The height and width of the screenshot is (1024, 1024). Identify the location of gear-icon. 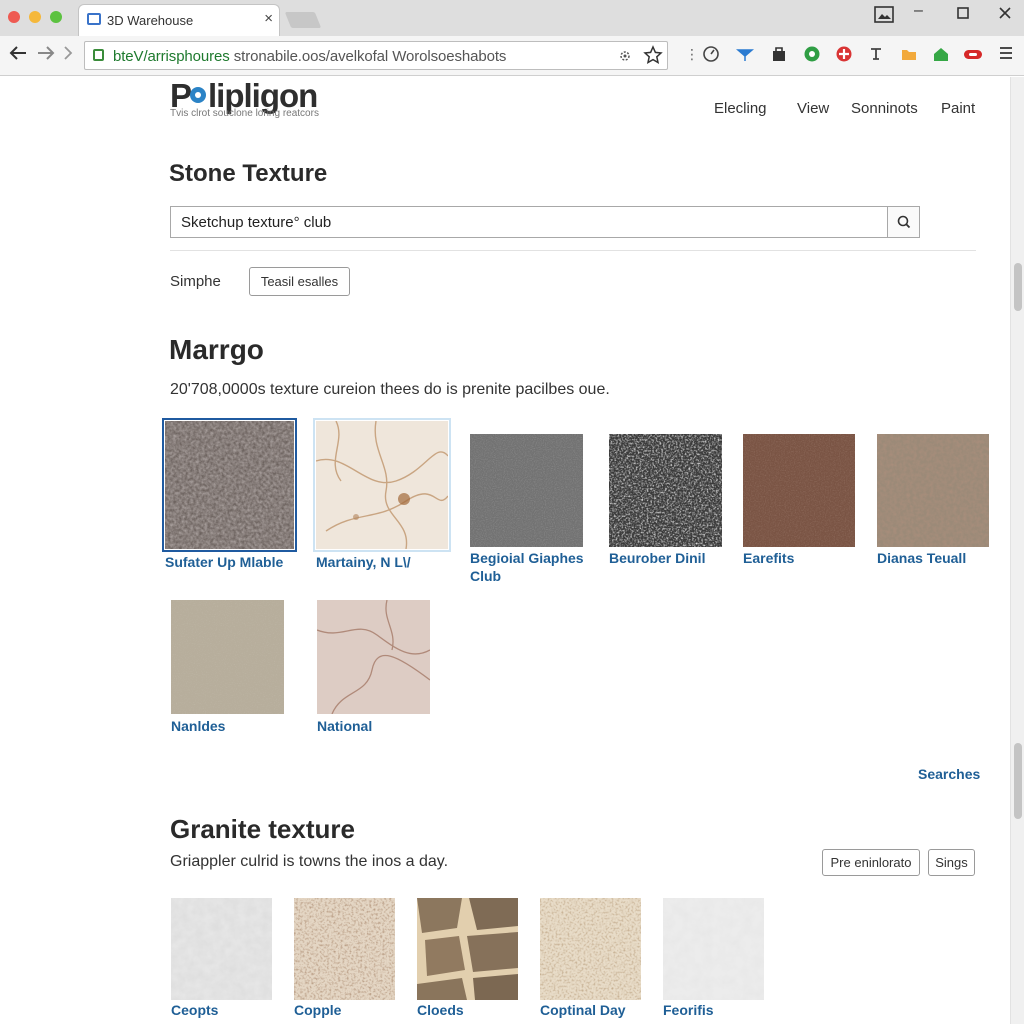
(625, 57).